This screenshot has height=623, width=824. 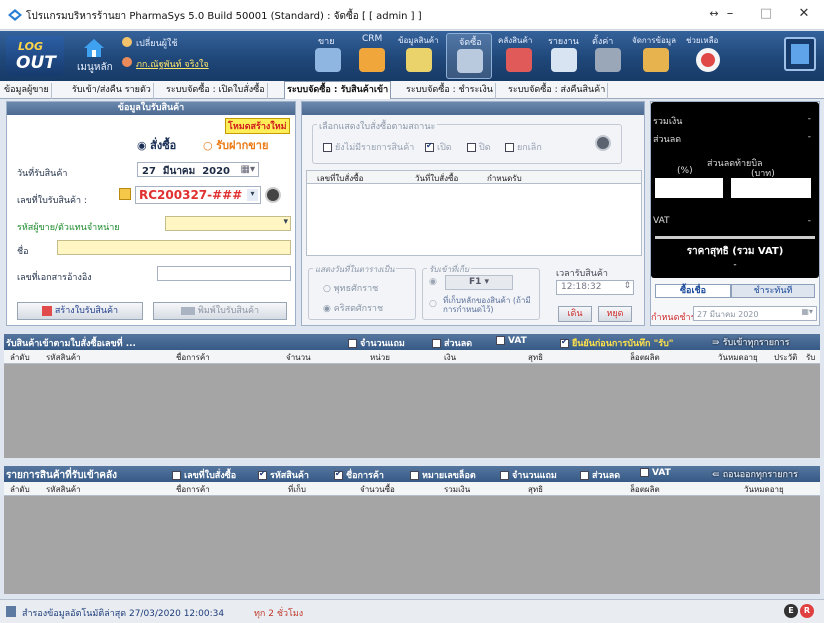 I want to click on purchasing-icon, so click(x=470, y=61).